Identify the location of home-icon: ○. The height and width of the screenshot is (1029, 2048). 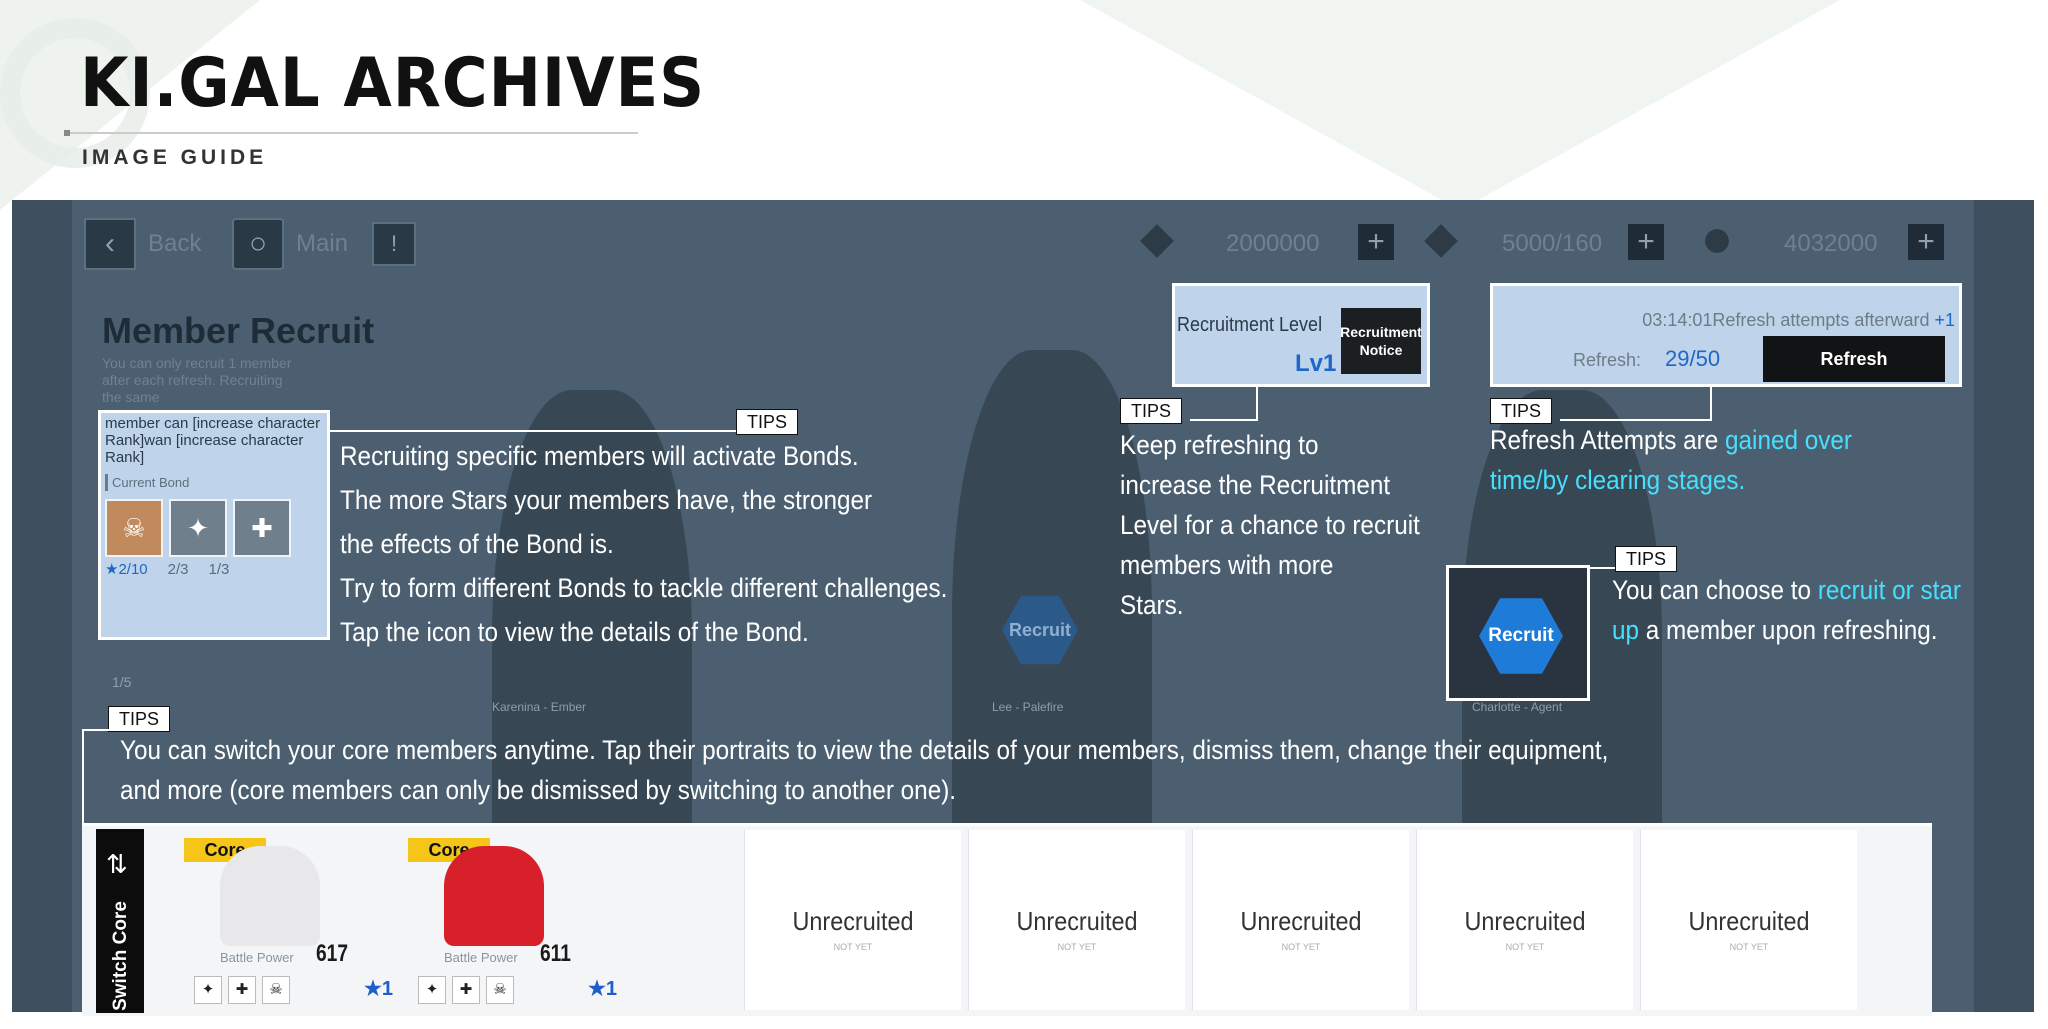
(258, 244).